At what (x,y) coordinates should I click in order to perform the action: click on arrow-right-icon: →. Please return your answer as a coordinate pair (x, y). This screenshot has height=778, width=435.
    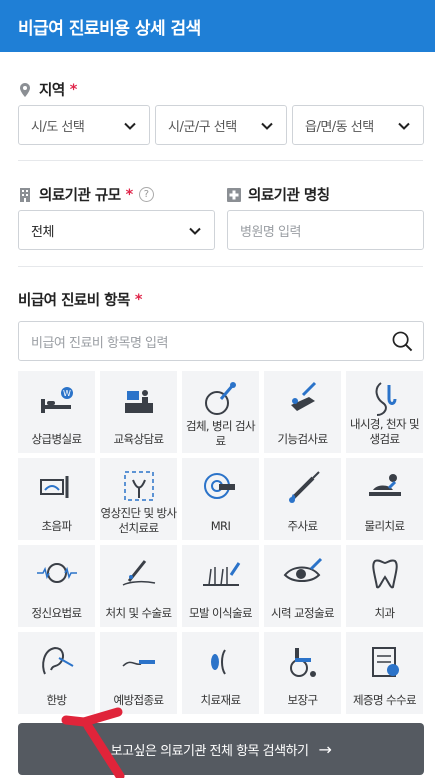
    Looking at the image, I should click on (325, 749).